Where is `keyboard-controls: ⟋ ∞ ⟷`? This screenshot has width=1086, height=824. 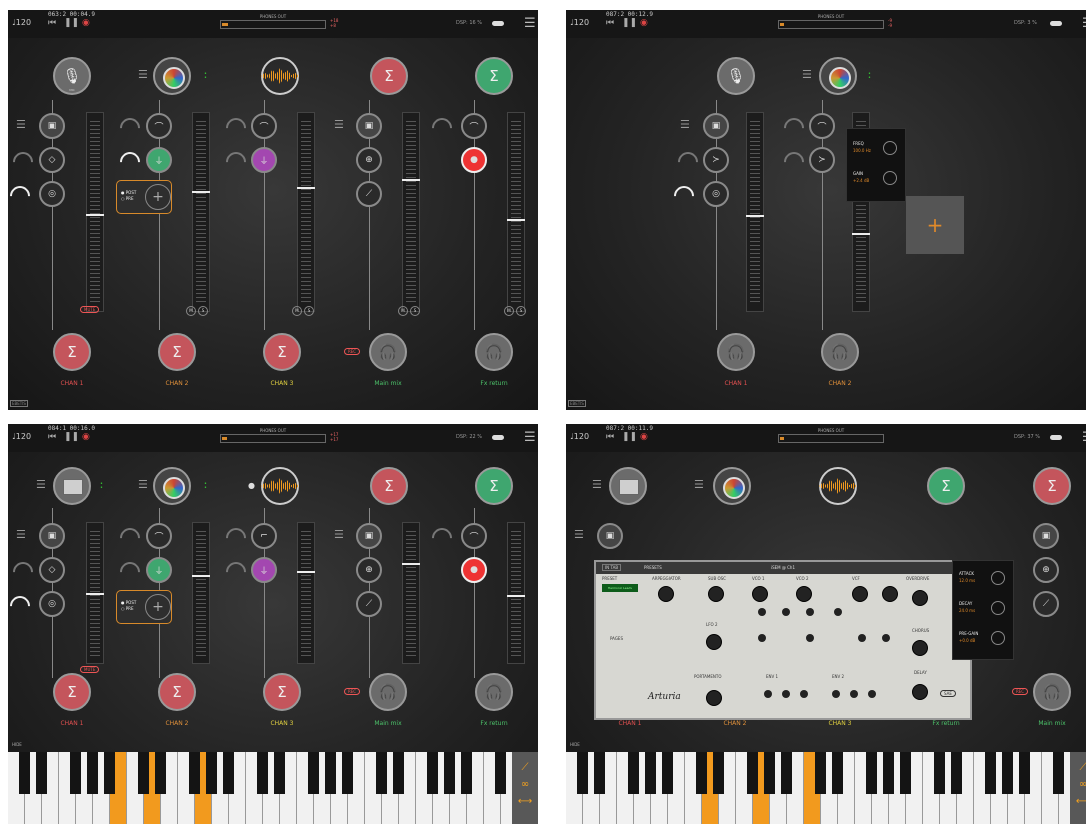 keyboard-controls: ⟋ ∞ ⟷ is located at coordinates (1078, 788).